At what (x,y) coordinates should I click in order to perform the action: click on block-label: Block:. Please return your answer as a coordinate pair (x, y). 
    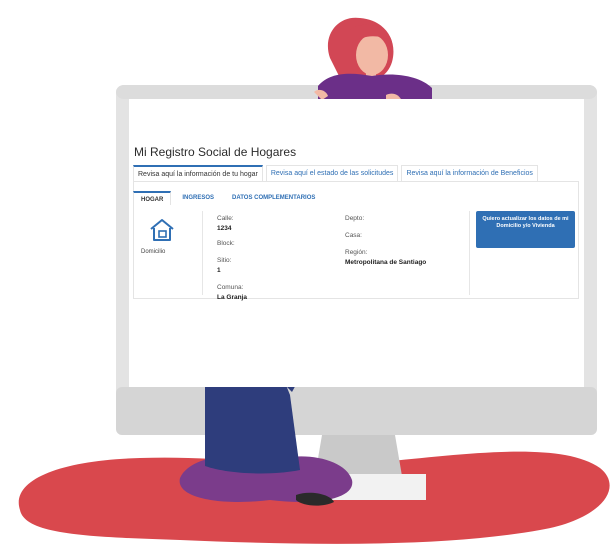
    Looking at the image, I should click on (226, 243).